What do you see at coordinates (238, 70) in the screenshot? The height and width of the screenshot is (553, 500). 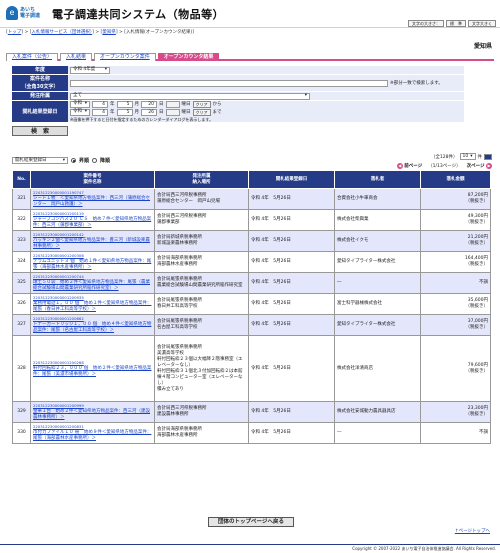 I see `year-row: 年度 令和 4年度▾` at bounding box center [238, 70].